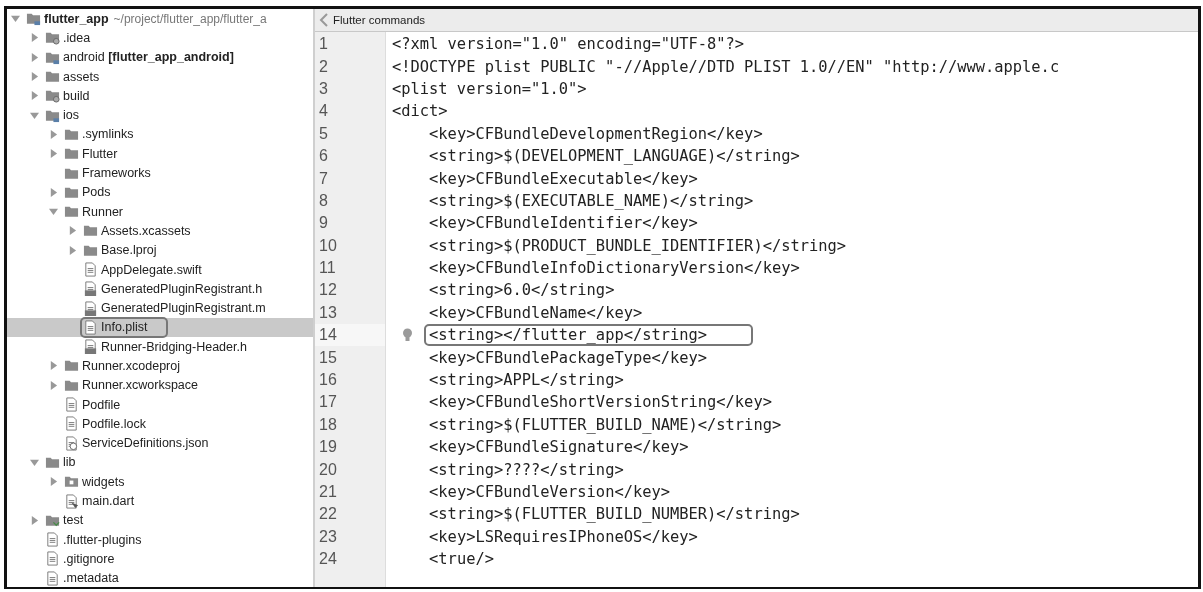  Describe the element at coordinates (563, 536) in the screenshot. I see `code-line: <key>LSRequiresIPhoneOS</key>` at that location.